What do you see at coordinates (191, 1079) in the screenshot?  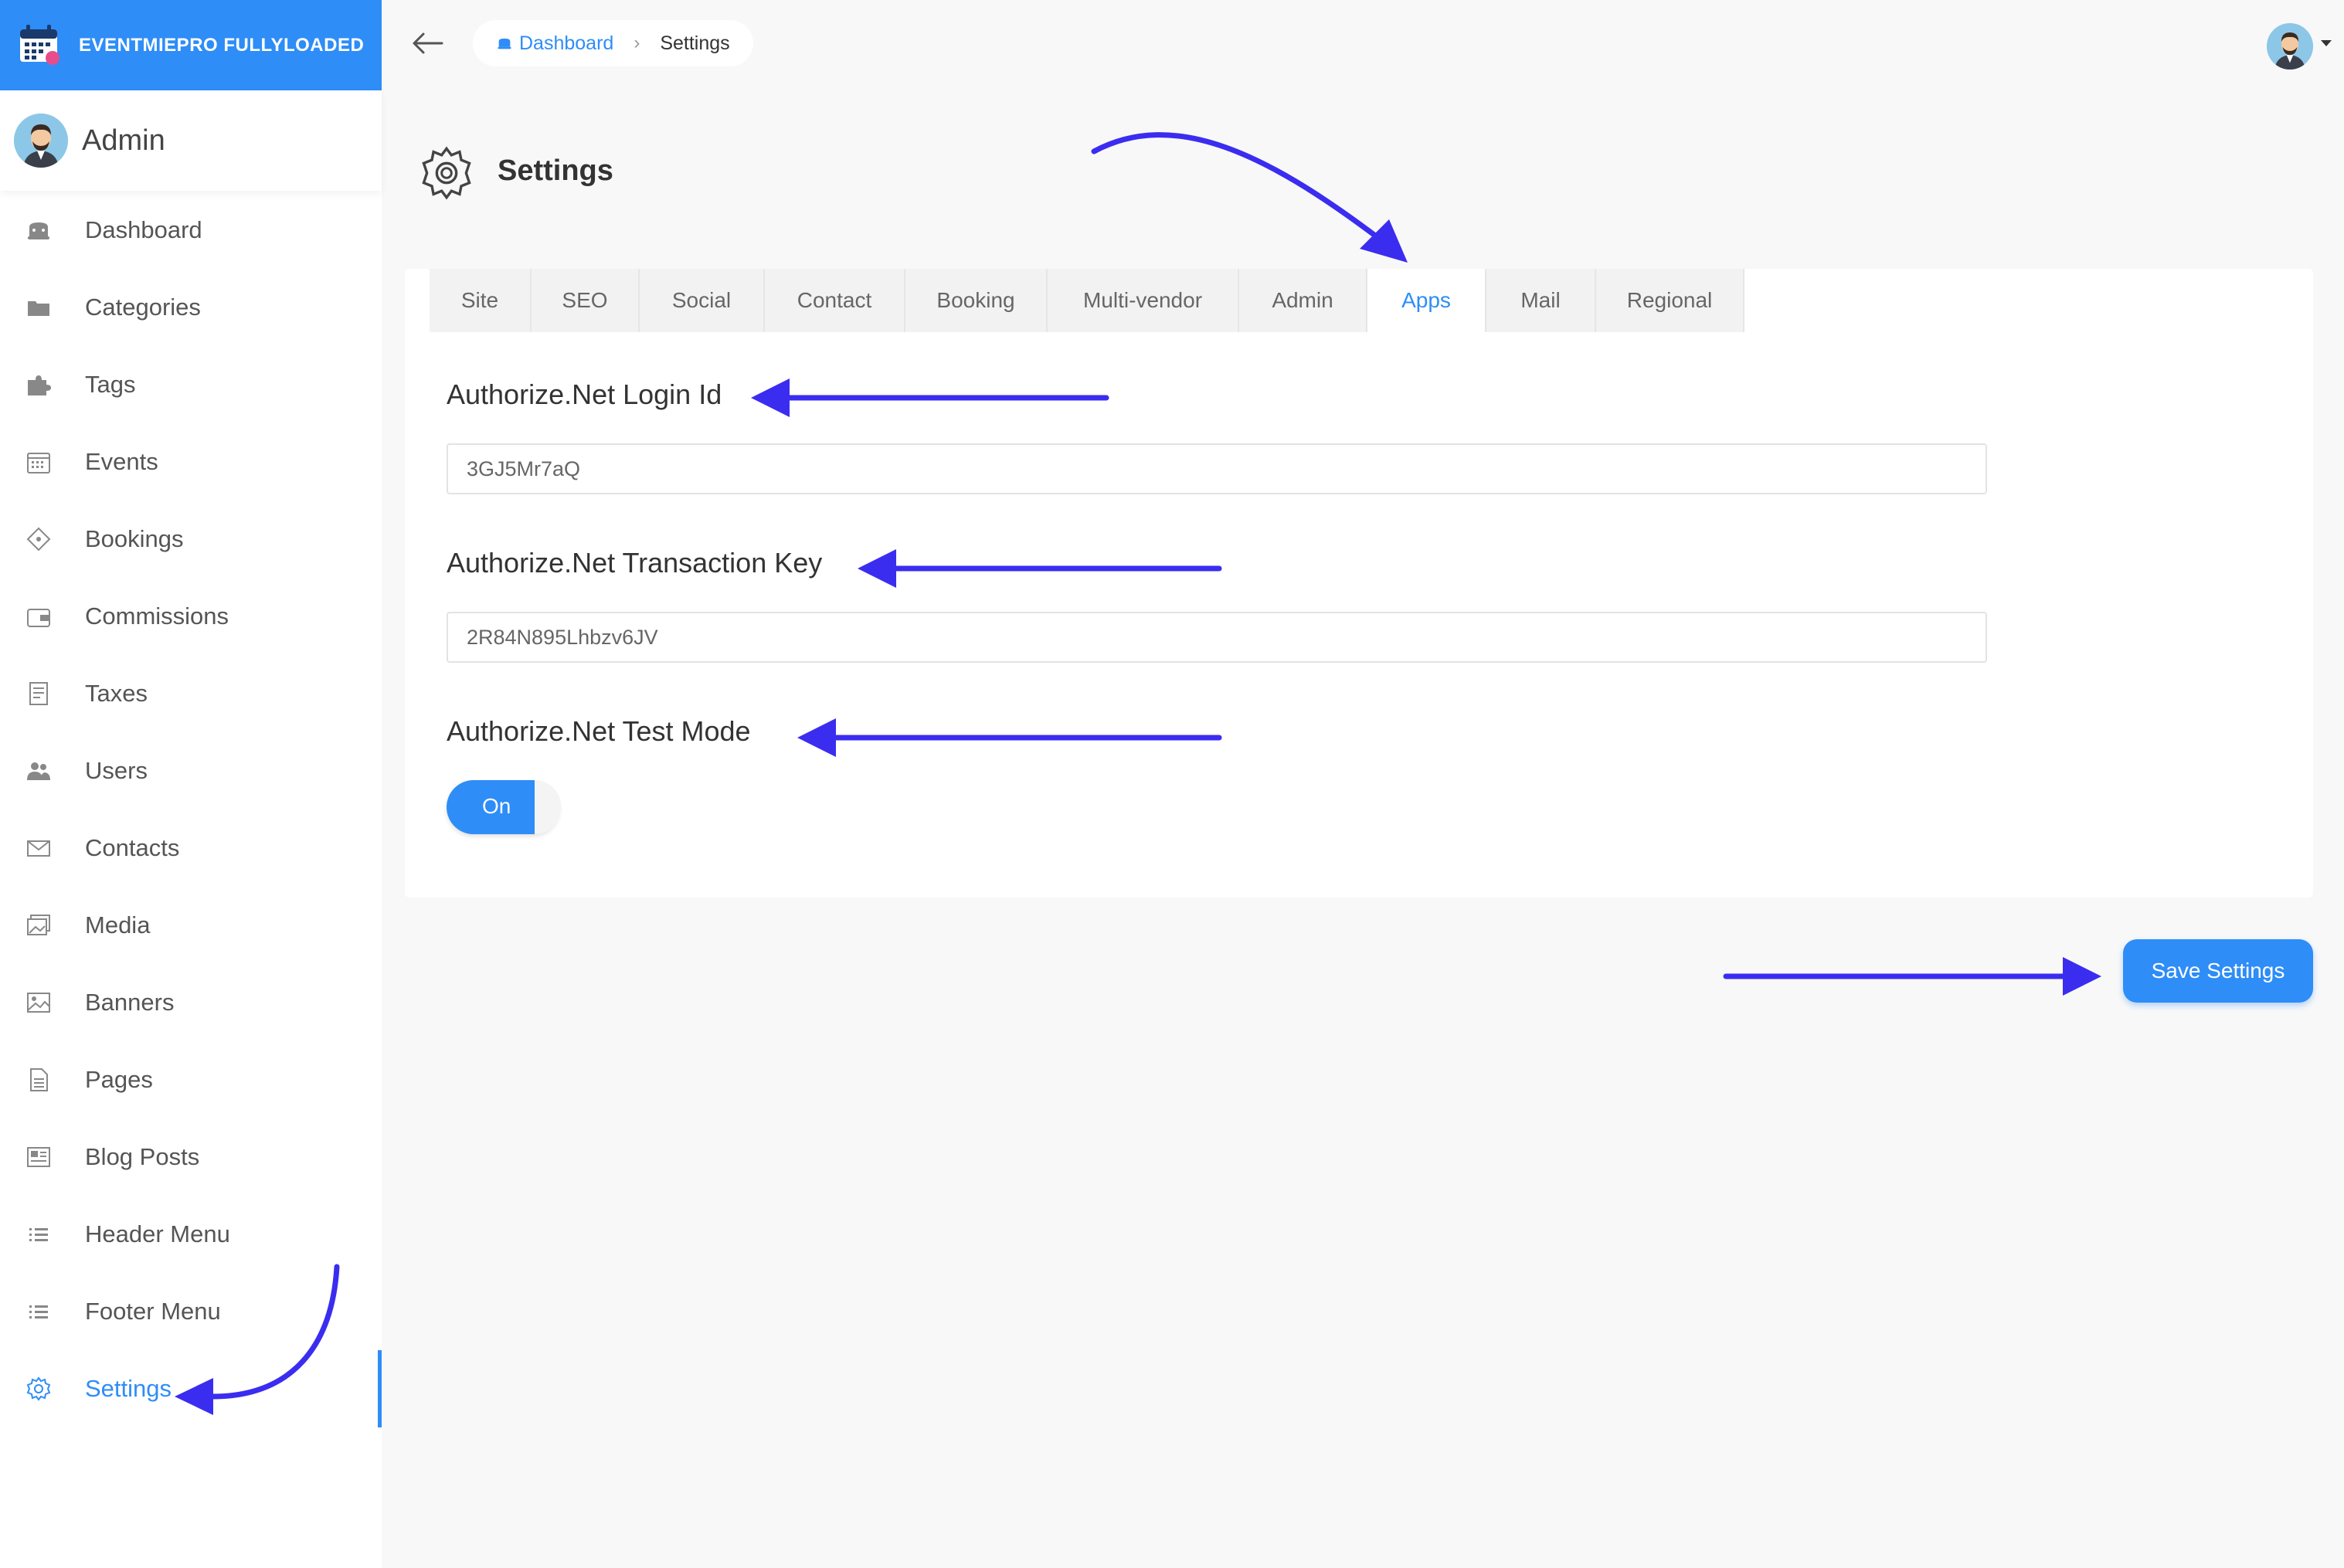 I see `sidebar-item-pages: Pages` at bounding box center [191, 1079].